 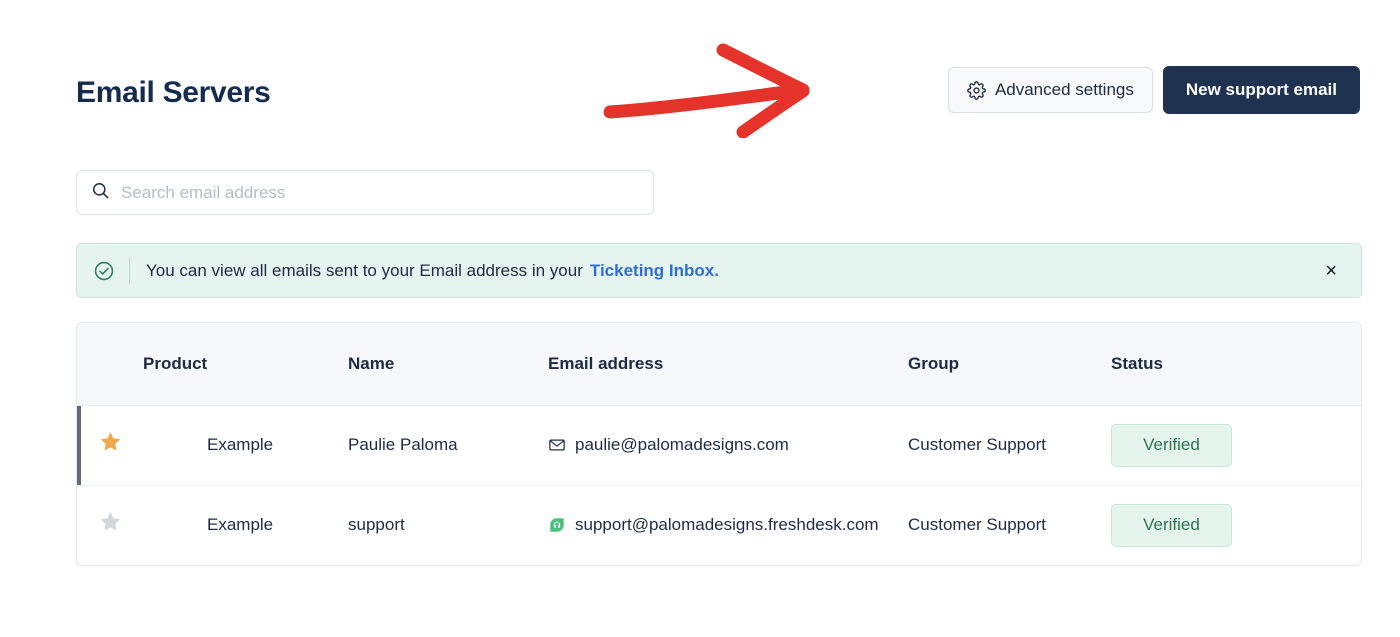 I want to click on column-header-status: Status, so click(x=1236, y=364).